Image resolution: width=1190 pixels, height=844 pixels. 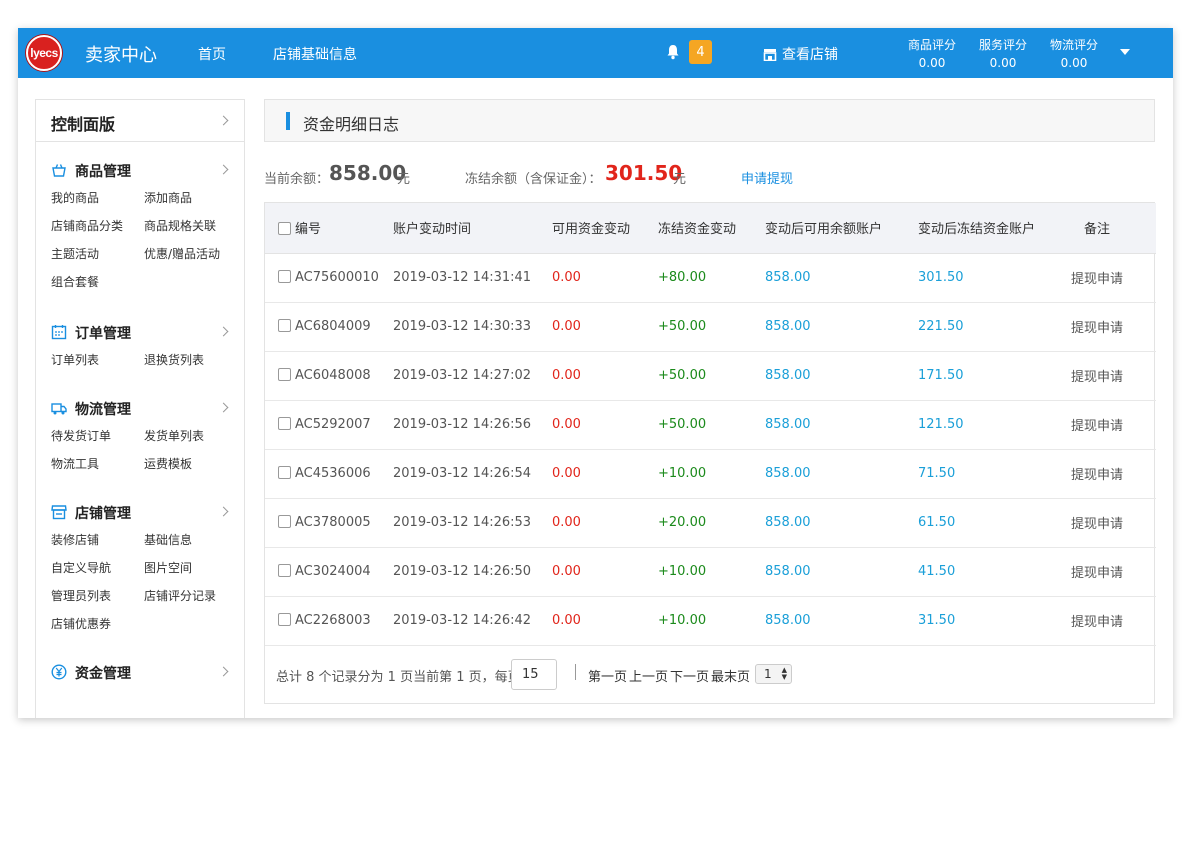 I want to click on sidebar-item-basic-info: 基础信息, so click(x=194, y=540).